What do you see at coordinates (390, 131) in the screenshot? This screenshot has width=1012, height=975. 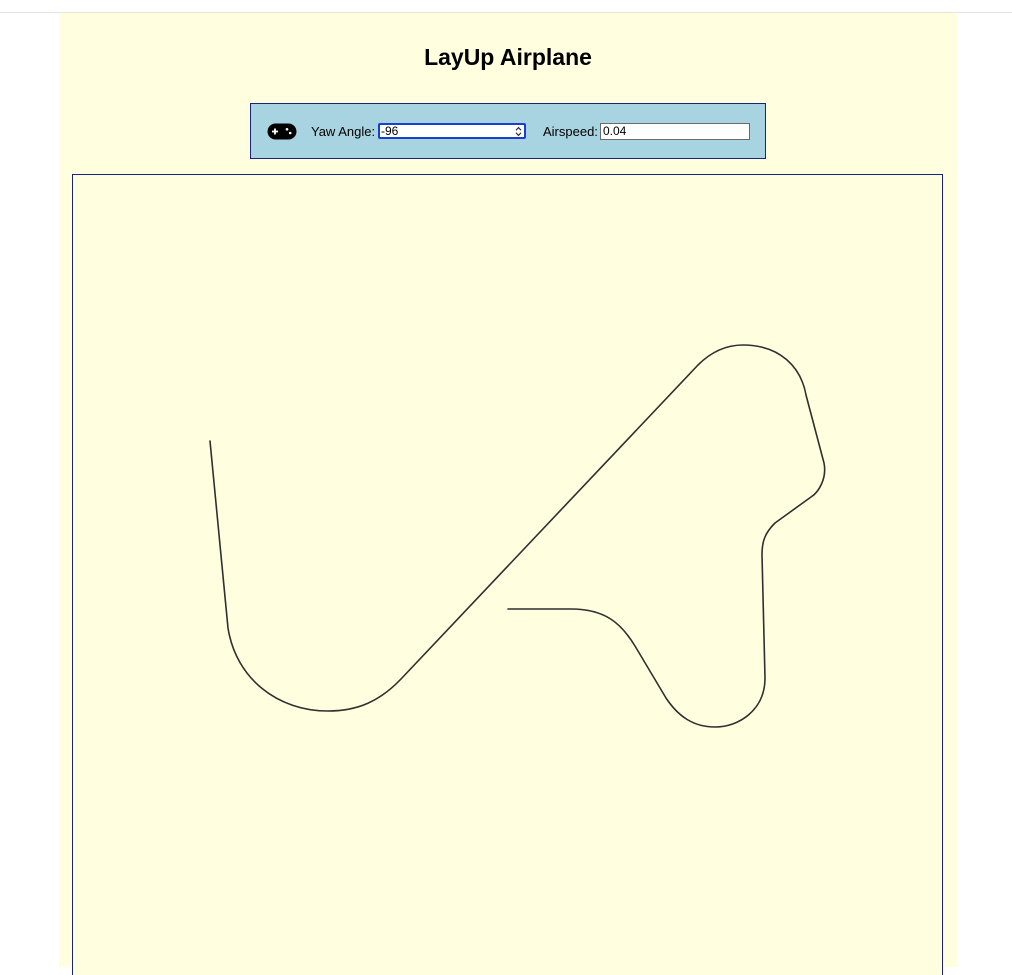 I see `yaw-angle-value: -96` at bounding box center [390, 131].